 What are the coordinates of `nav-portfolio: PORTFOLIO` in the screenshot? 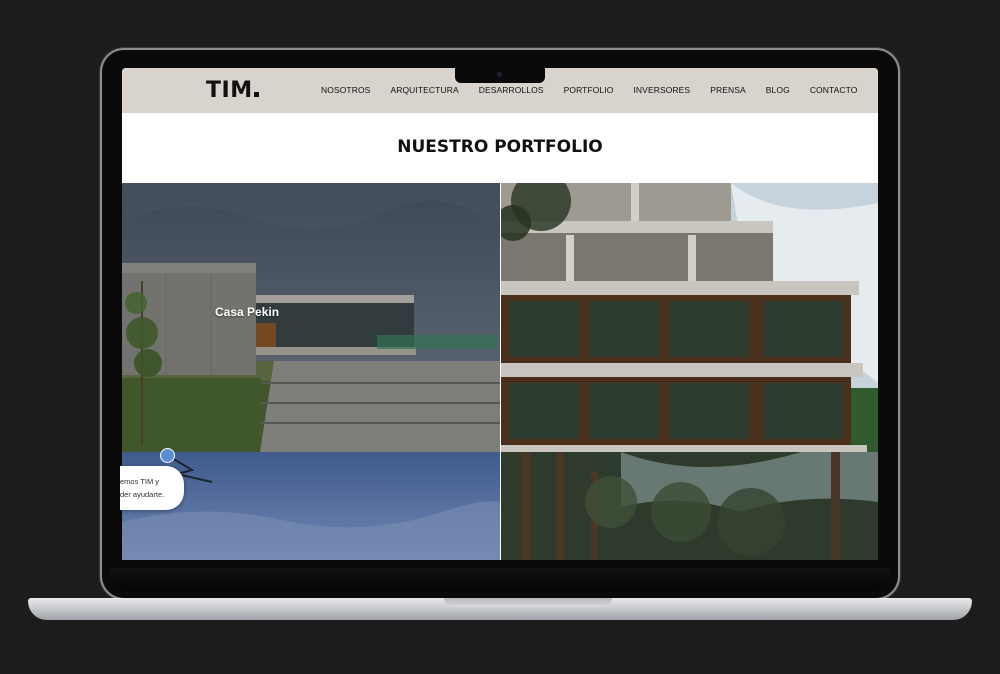 It's located at (589, 90).